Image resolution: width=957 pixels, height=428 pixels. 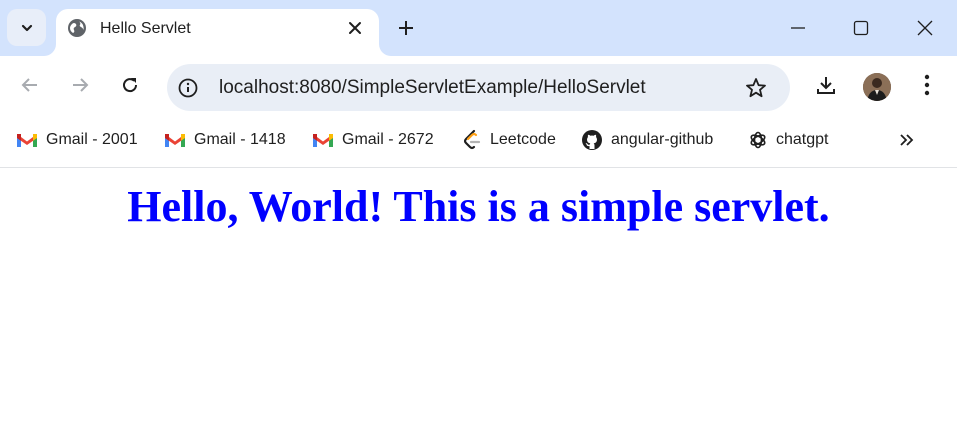 I want to click on bookmark-label: chatgpt, so click(x=802, y=139).